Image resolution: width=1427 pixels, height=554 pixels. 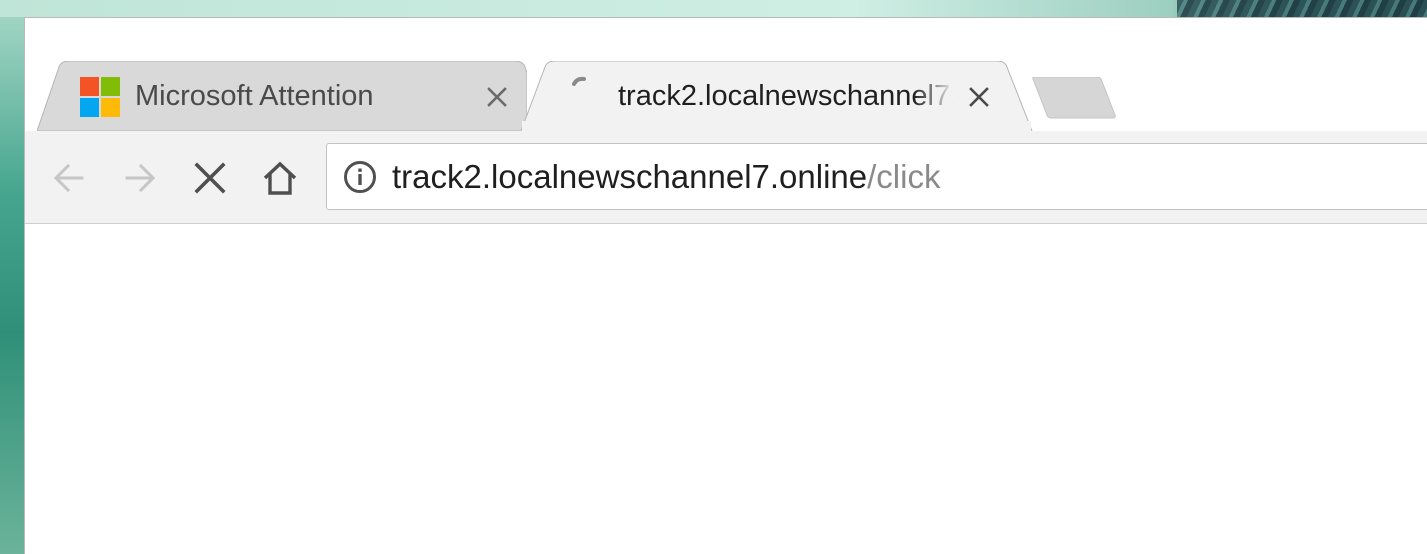 What do you see at coordinates (1302, 8) in the screenshot?
I see `desktop-wallpaper-detail` at bounding box center [1302, 8].